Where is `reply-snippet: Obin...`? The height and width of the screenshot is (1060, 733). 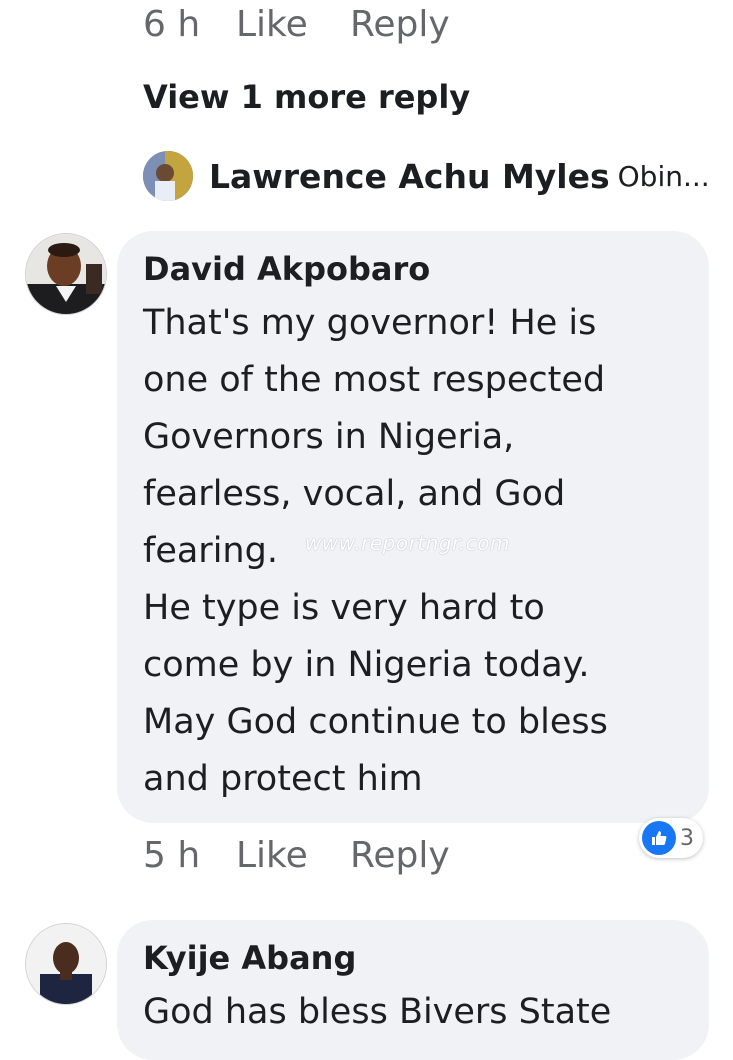
reply-snippet: Obin... is located at coordinates (663, 176).